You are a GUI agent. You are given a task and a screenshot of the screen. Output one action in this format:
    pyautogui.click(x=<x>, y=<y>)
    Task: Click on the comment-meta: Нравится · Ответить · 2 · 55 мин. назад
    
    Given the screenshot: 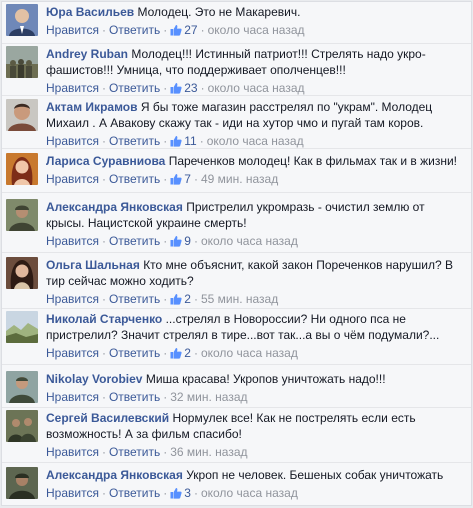 What is the action you would take?
    pyautogui.click(x=255, y=299)
    